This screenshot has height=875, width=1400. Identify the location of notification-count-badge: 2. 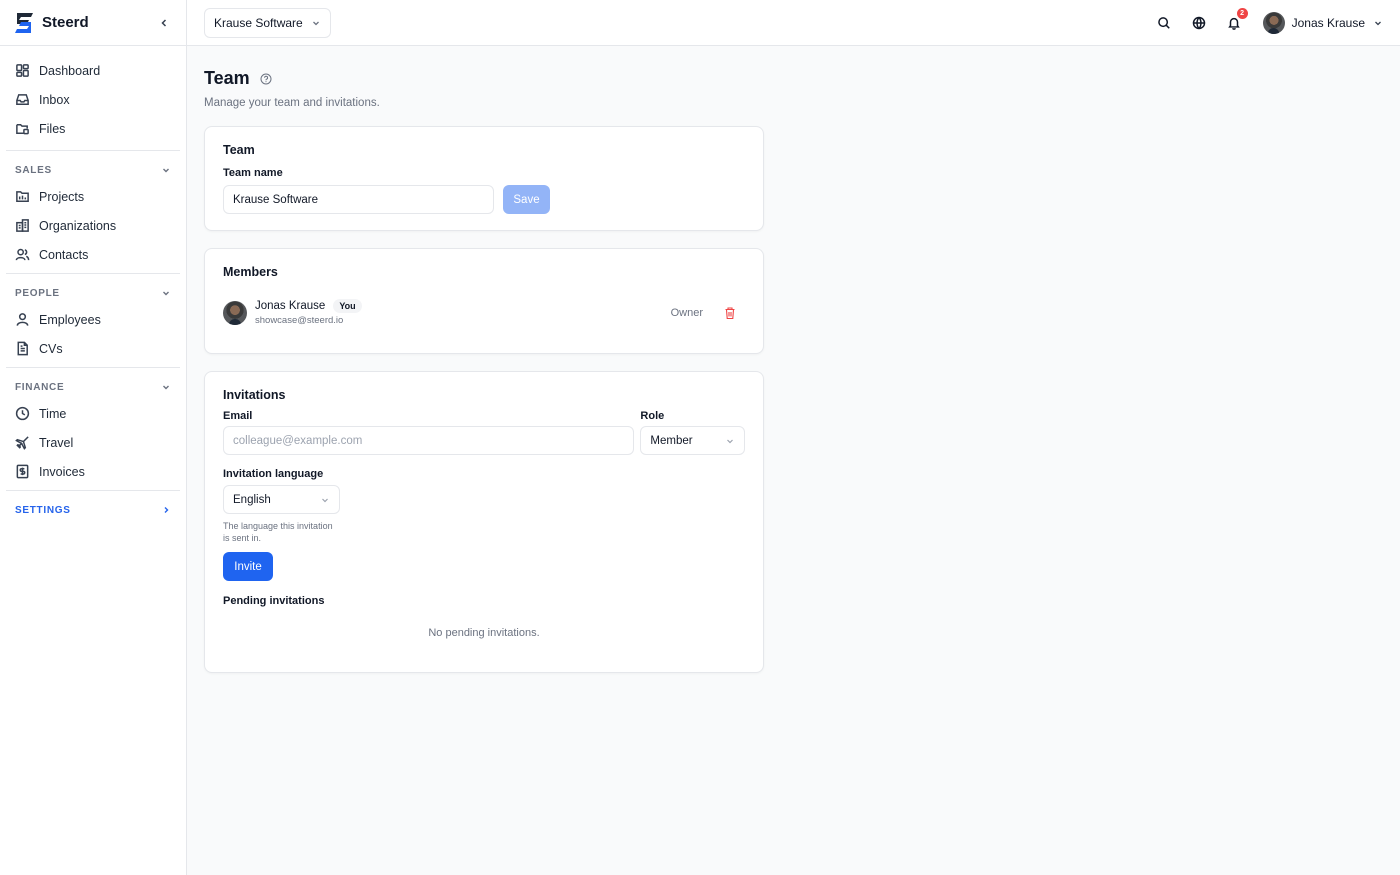
(1242, 13).